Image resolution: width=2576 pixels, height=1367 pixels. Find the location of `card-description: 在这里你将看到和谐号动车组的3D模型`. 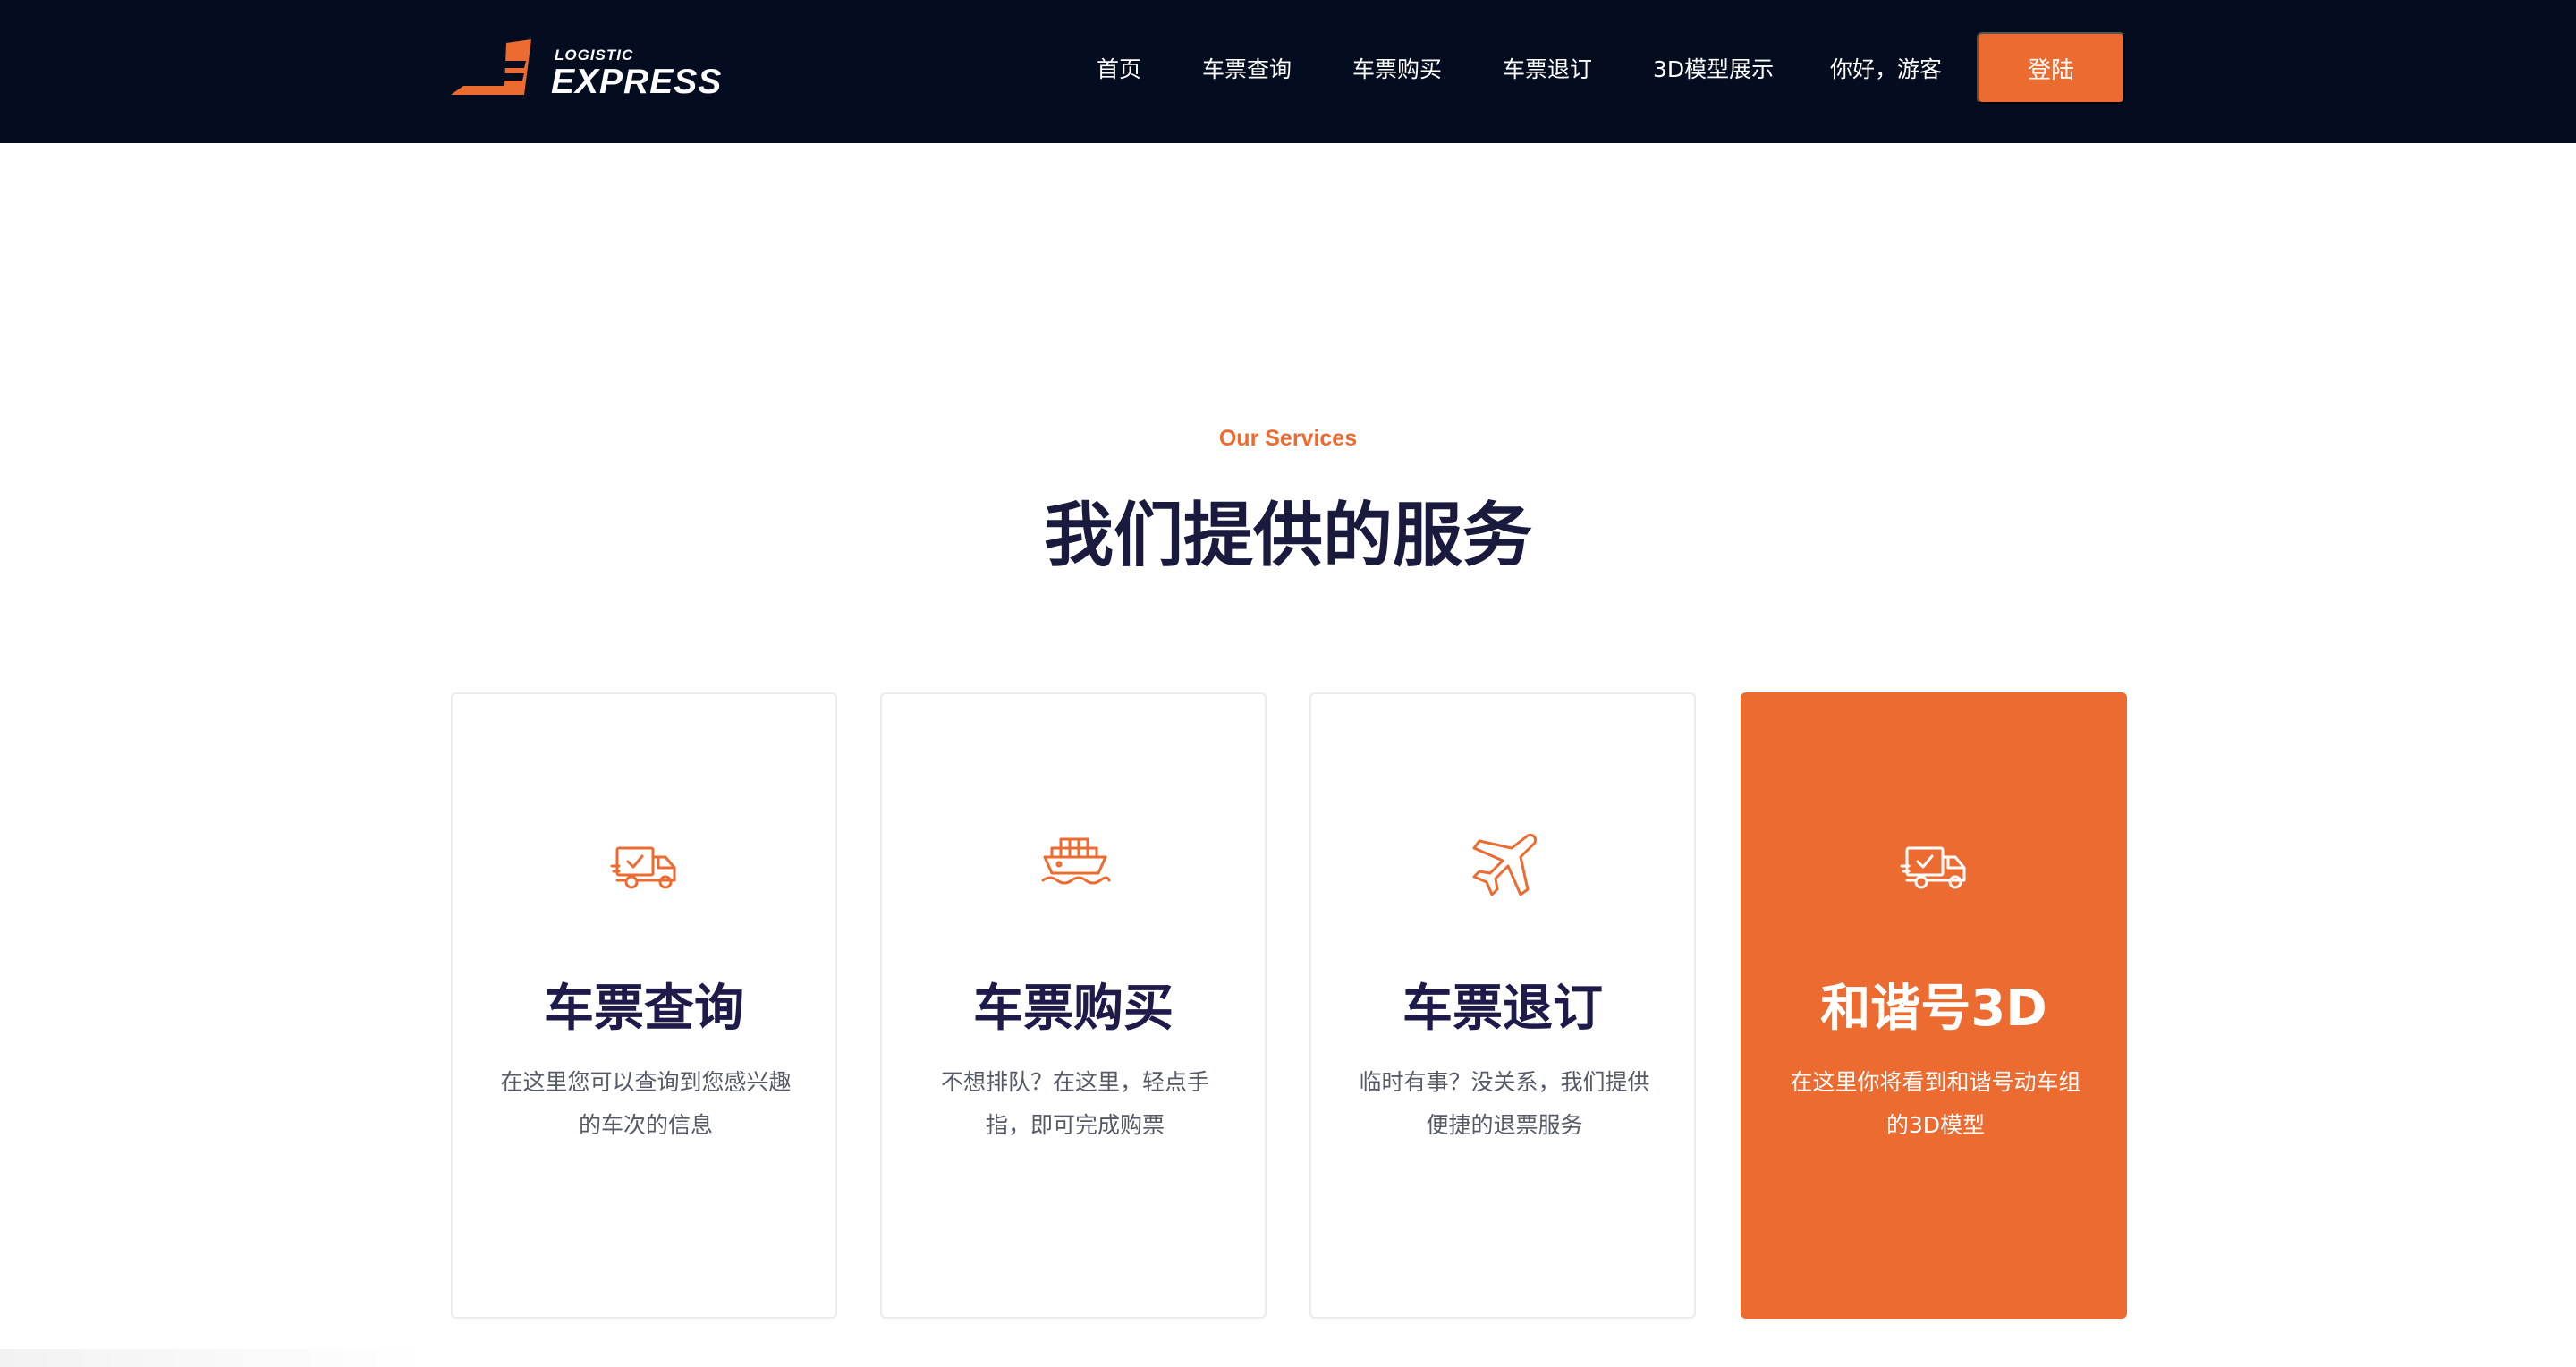

card-description: 在这里你将看到和谐号动车组的3D模型 is located at coordinates (1935, 1103).